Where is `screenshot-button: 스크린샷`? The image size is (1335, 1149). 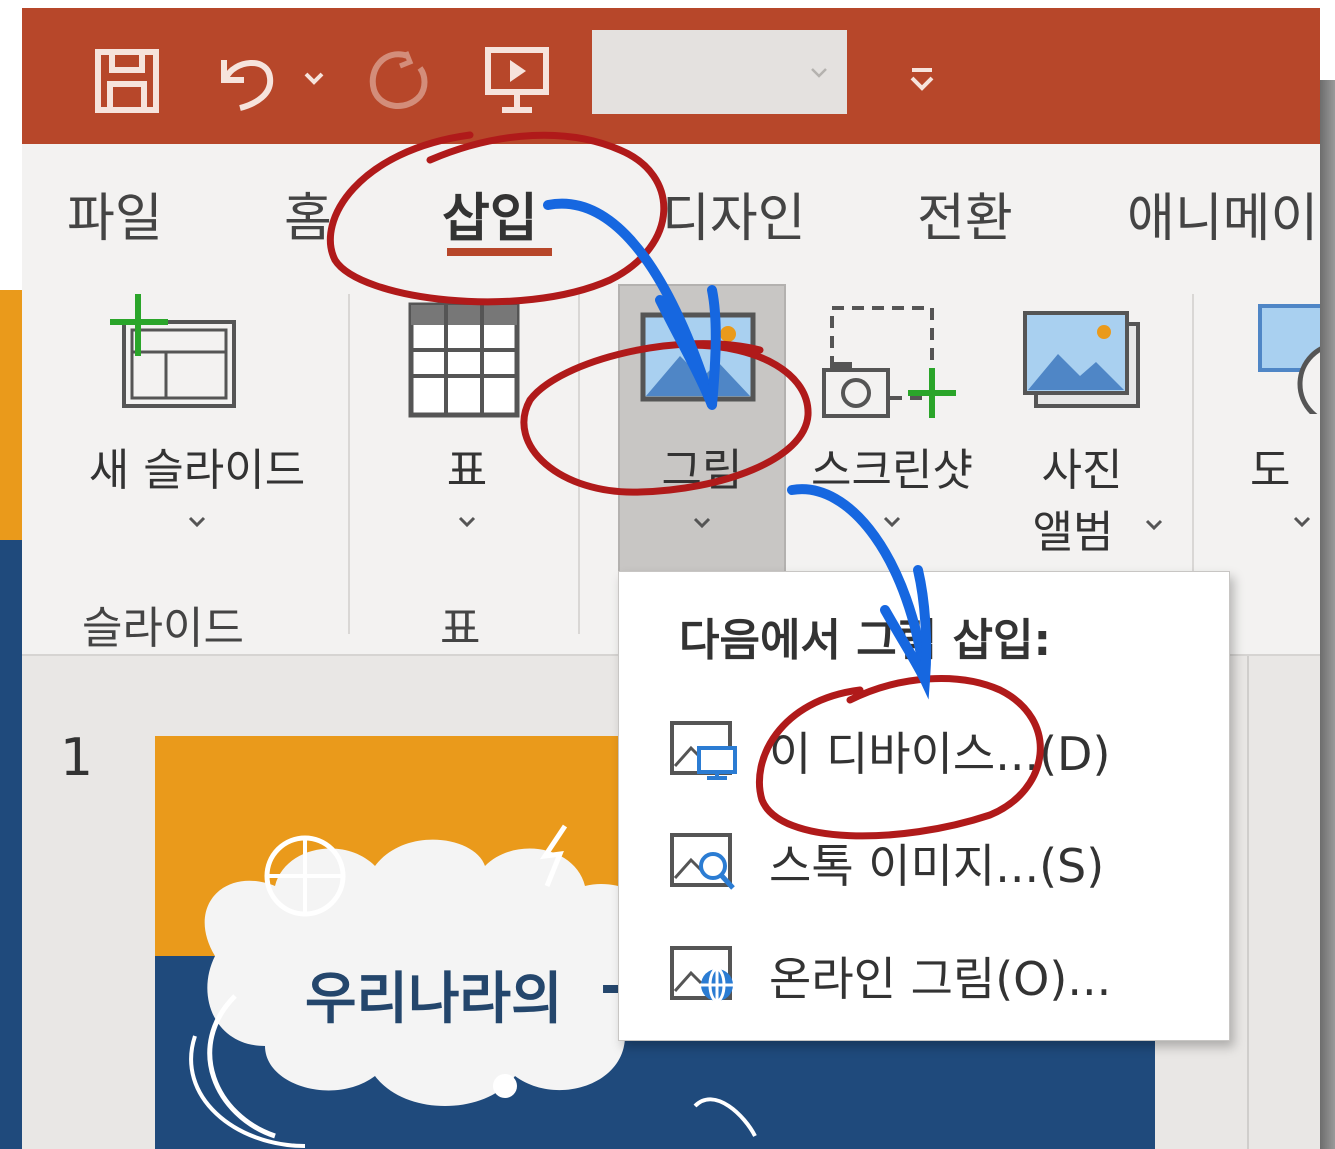 screenshot-button: 스크린샷 is located at coordinates (892, 424).